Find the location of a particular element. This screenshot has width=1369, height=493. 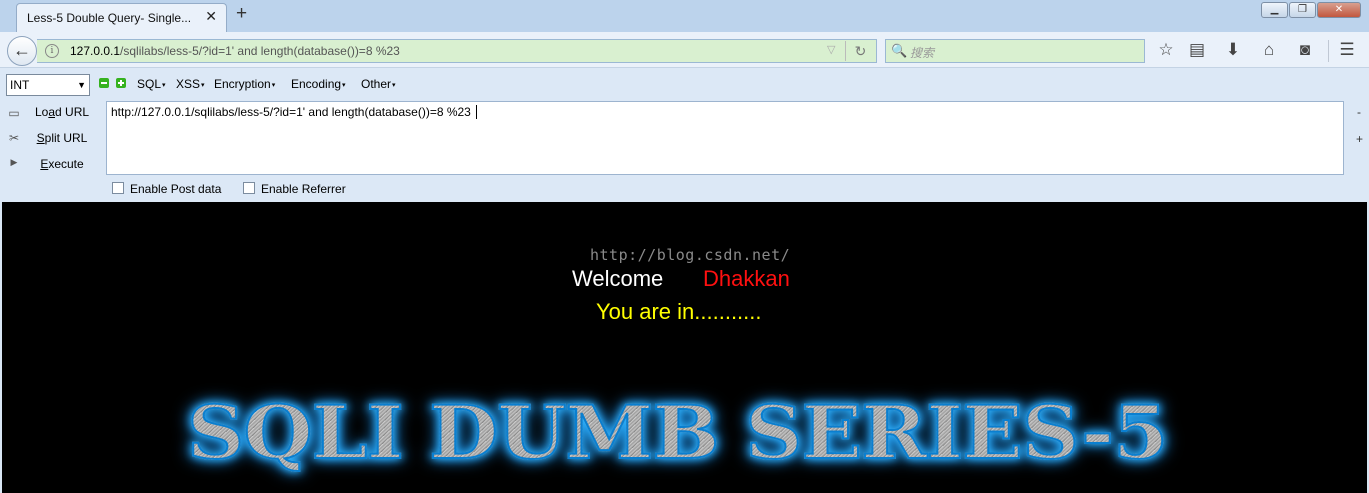

user-name-text: Dhakkan is located at coordinates (746, 278).